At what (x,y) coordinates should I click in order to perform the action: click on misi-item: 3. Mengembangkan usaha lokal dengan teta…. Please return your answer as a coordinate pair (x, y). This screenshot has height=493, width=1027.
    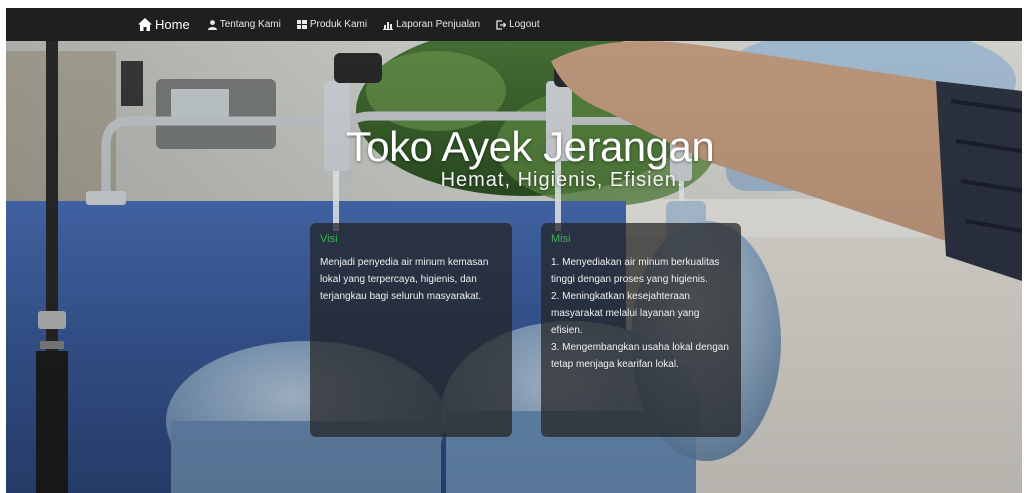
    Looking at the image, I should click on (640, 356).